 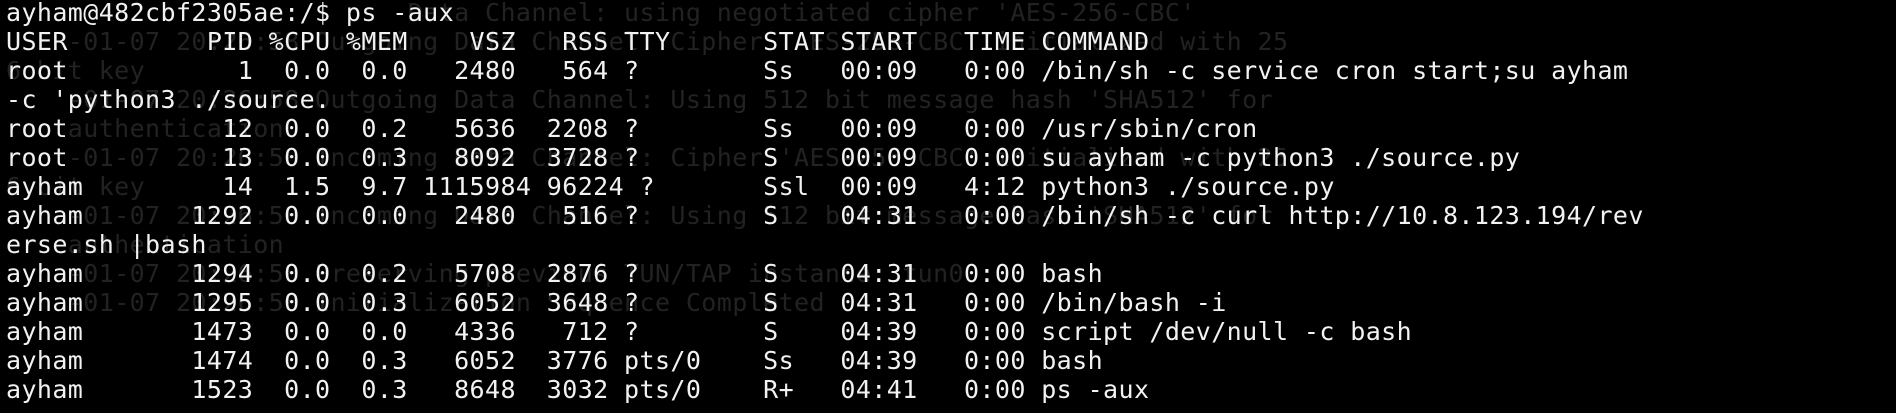 I want to click on process-row-wrap: erse.sh |bash, so click(x=106, y=244).